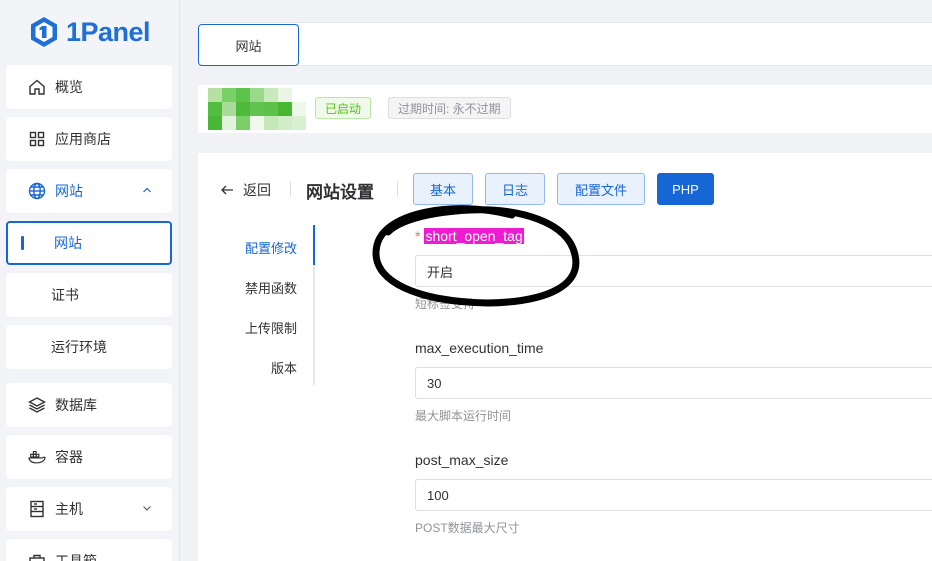 The image size is (932, 561). Describe the element at coordinates (445, 304) in the screenshot. I see `short-open-tag-hint: 短标签支持` at that location.